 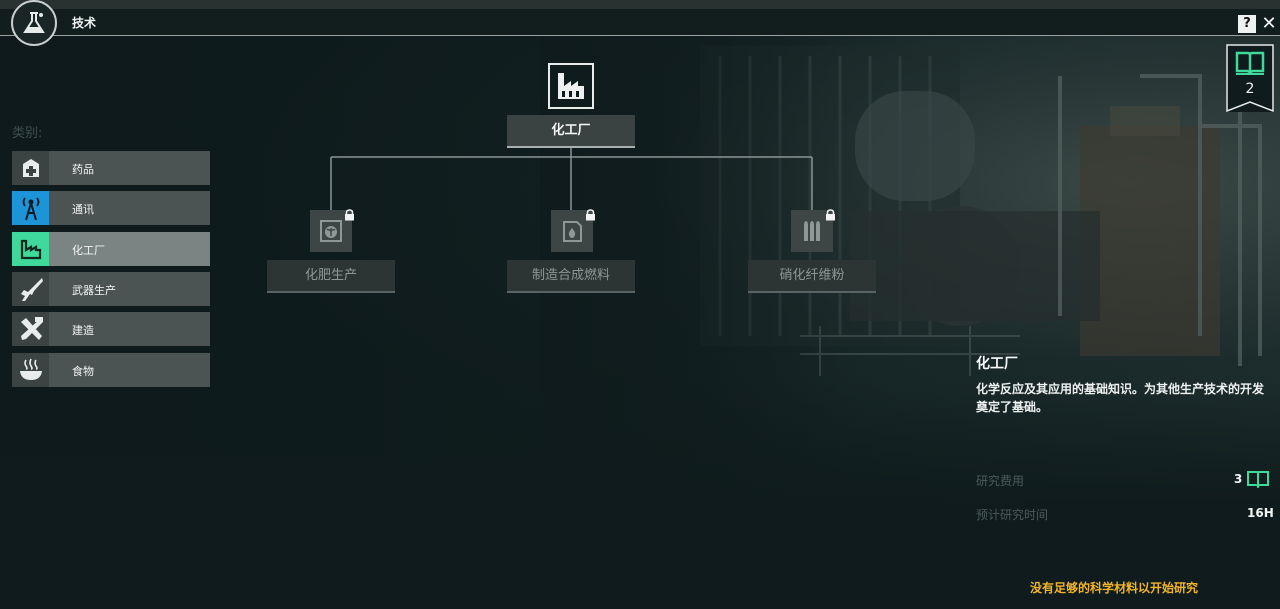 What do you see at coordinates (111, 208) in the screenshot?
I see `category-communications: 通讯` at bounding box center [111, 208].